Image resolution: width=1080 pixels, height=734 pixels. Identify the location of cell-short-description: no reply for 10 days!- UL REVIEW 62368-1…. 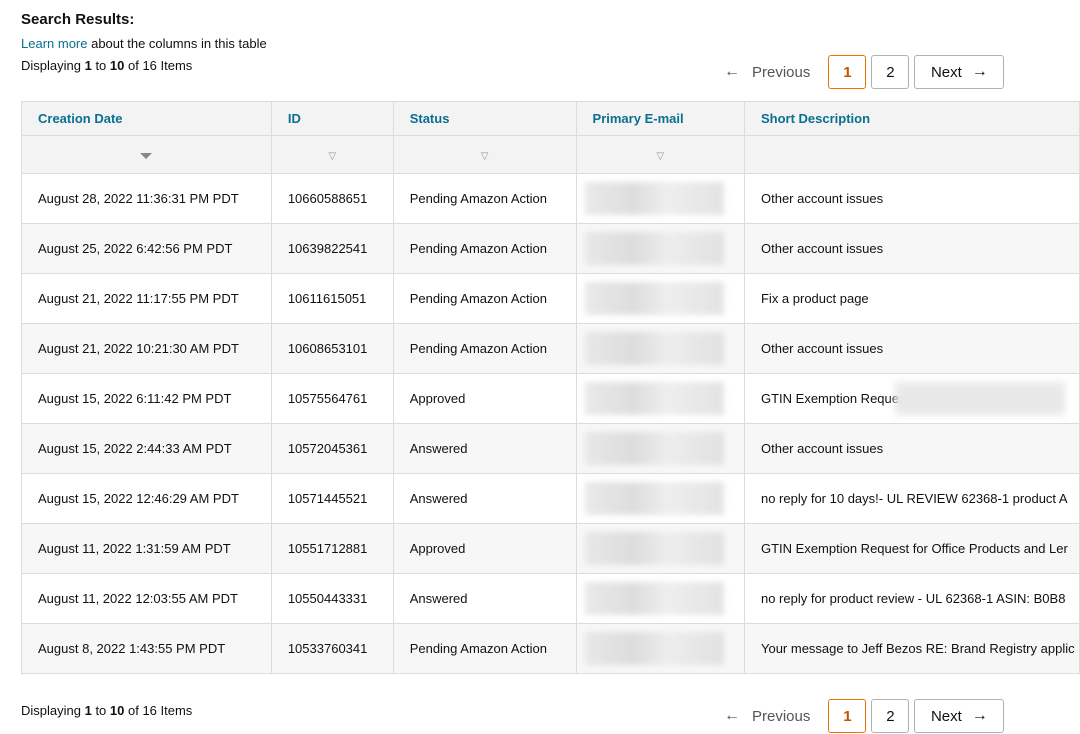
(911, 498).